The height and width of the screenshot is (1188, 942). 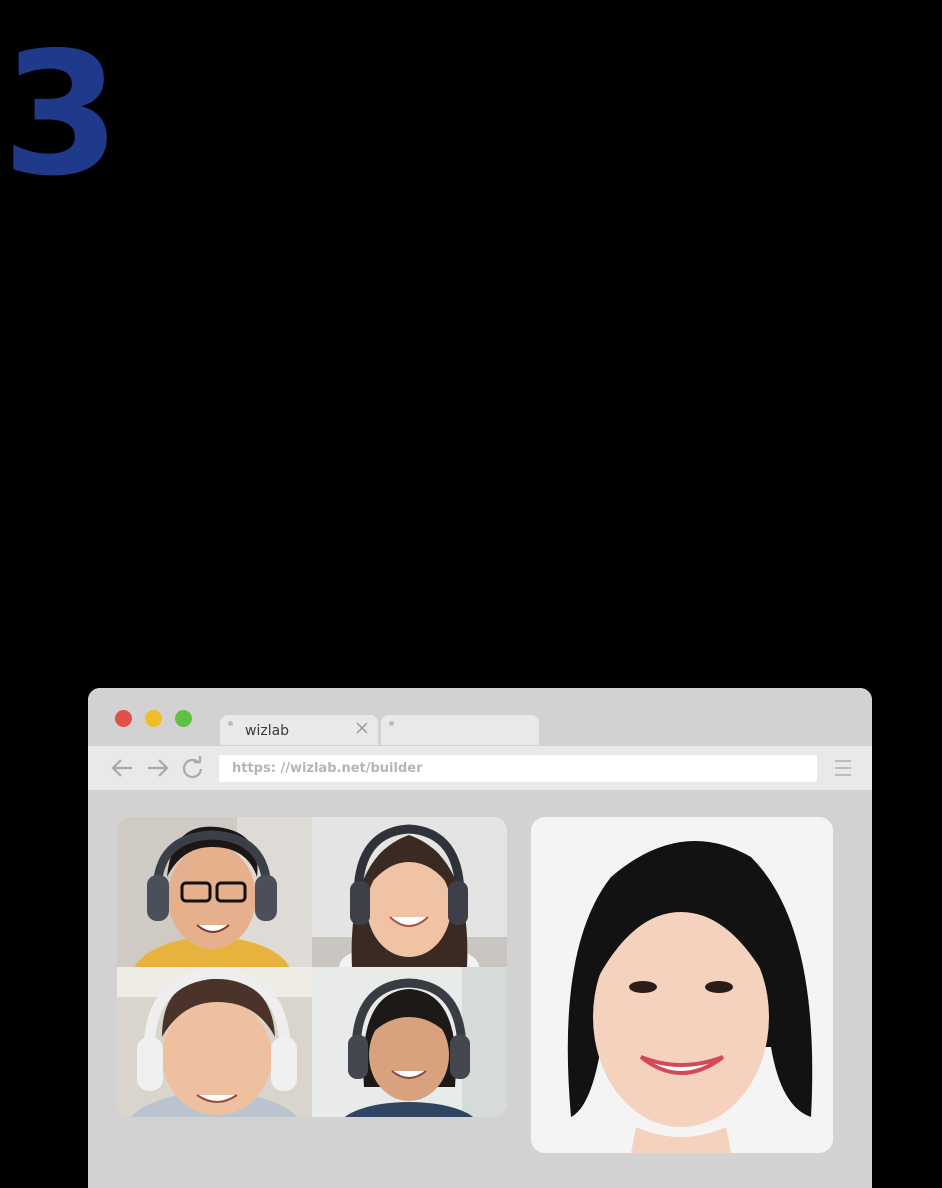 I want to click on reload-icon, so click(x=193, y=768).